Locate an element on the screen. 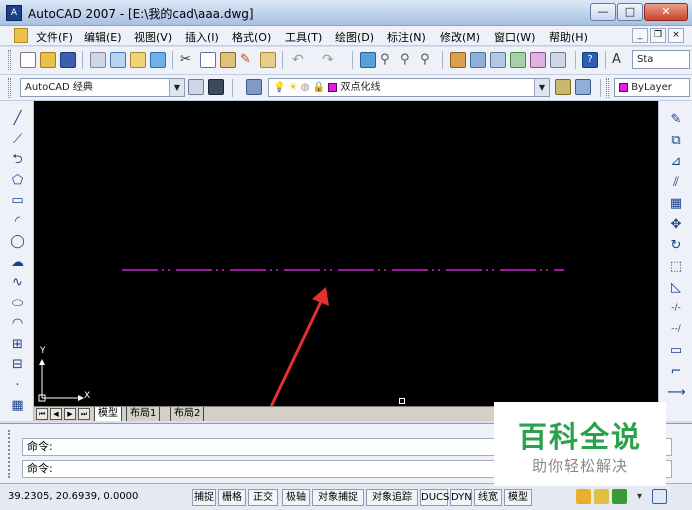  arc-icon: ◜ is located at coordinates (17, 222).